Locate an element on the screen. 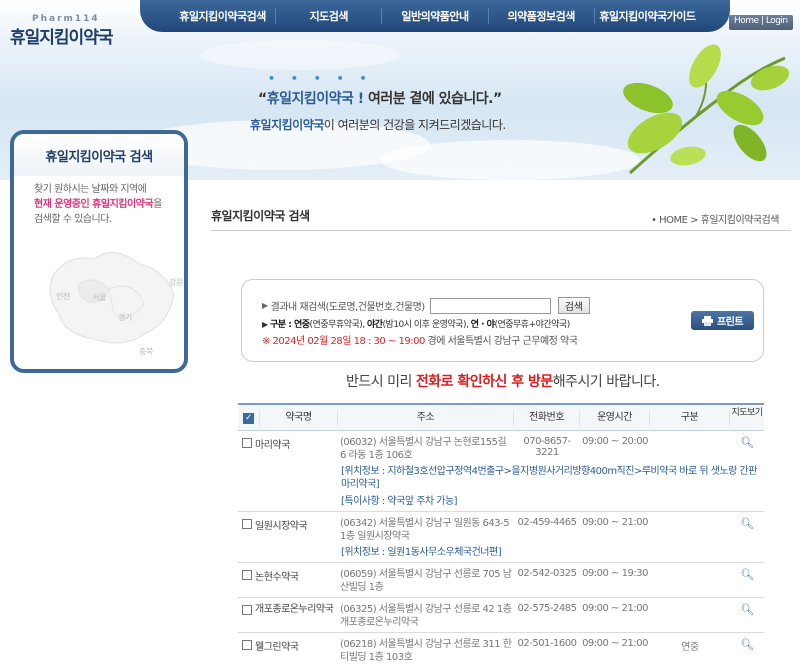  breadcrumb: • HOME > 휴일지킴이약국검색 is located at coordinates (715, 218).